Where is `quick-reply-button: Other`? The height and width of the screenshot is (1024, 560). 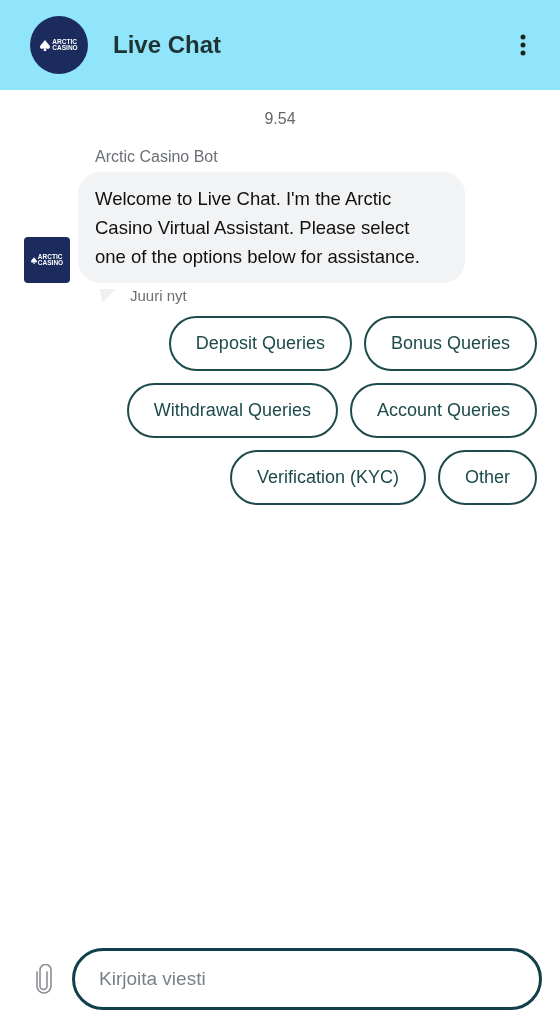 quick-reply-button: Other is located at coordinates (487, 477).